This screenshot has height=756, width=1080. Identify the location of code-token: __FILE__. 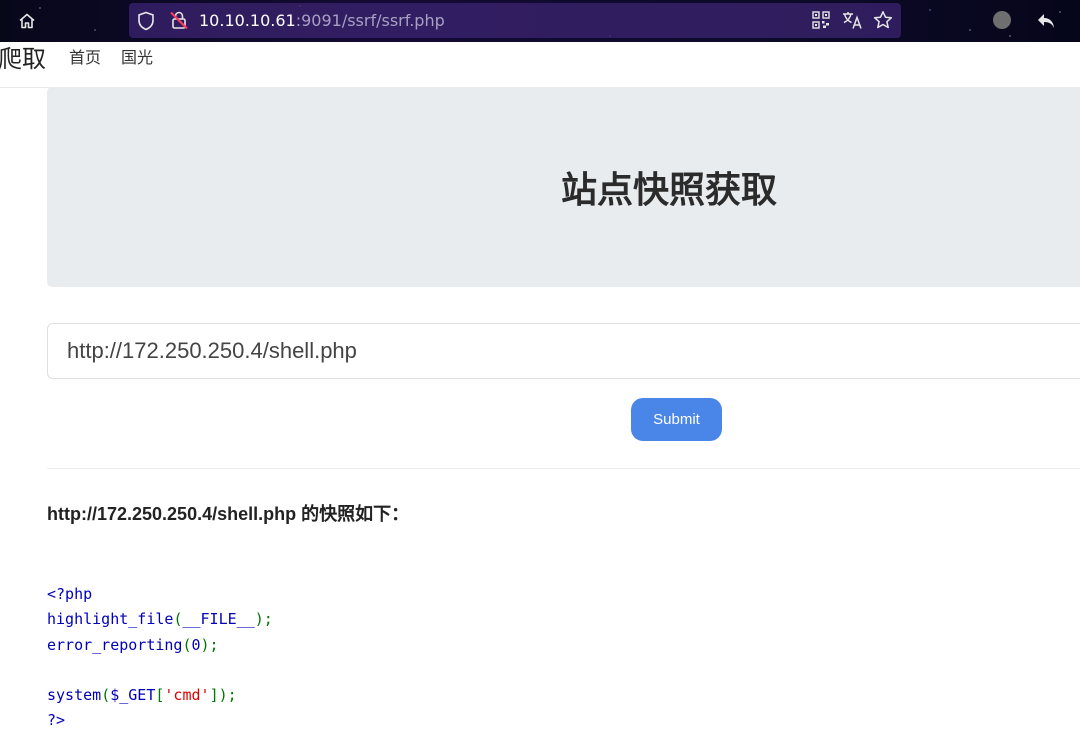
(218, 619).